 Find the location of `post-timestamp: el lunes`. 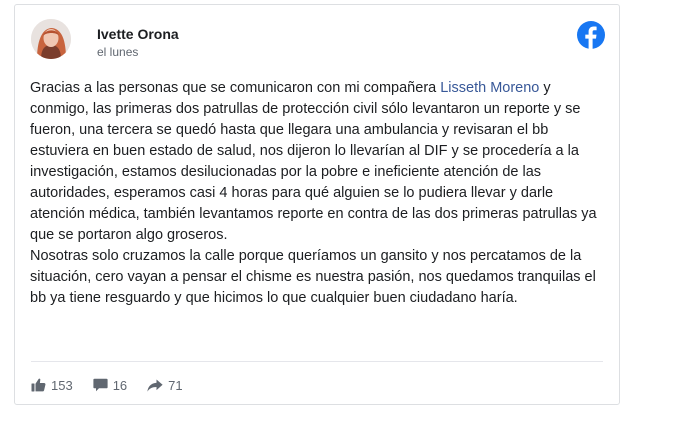

post-timestamp: el lunes is located at coordinates (117, 52).